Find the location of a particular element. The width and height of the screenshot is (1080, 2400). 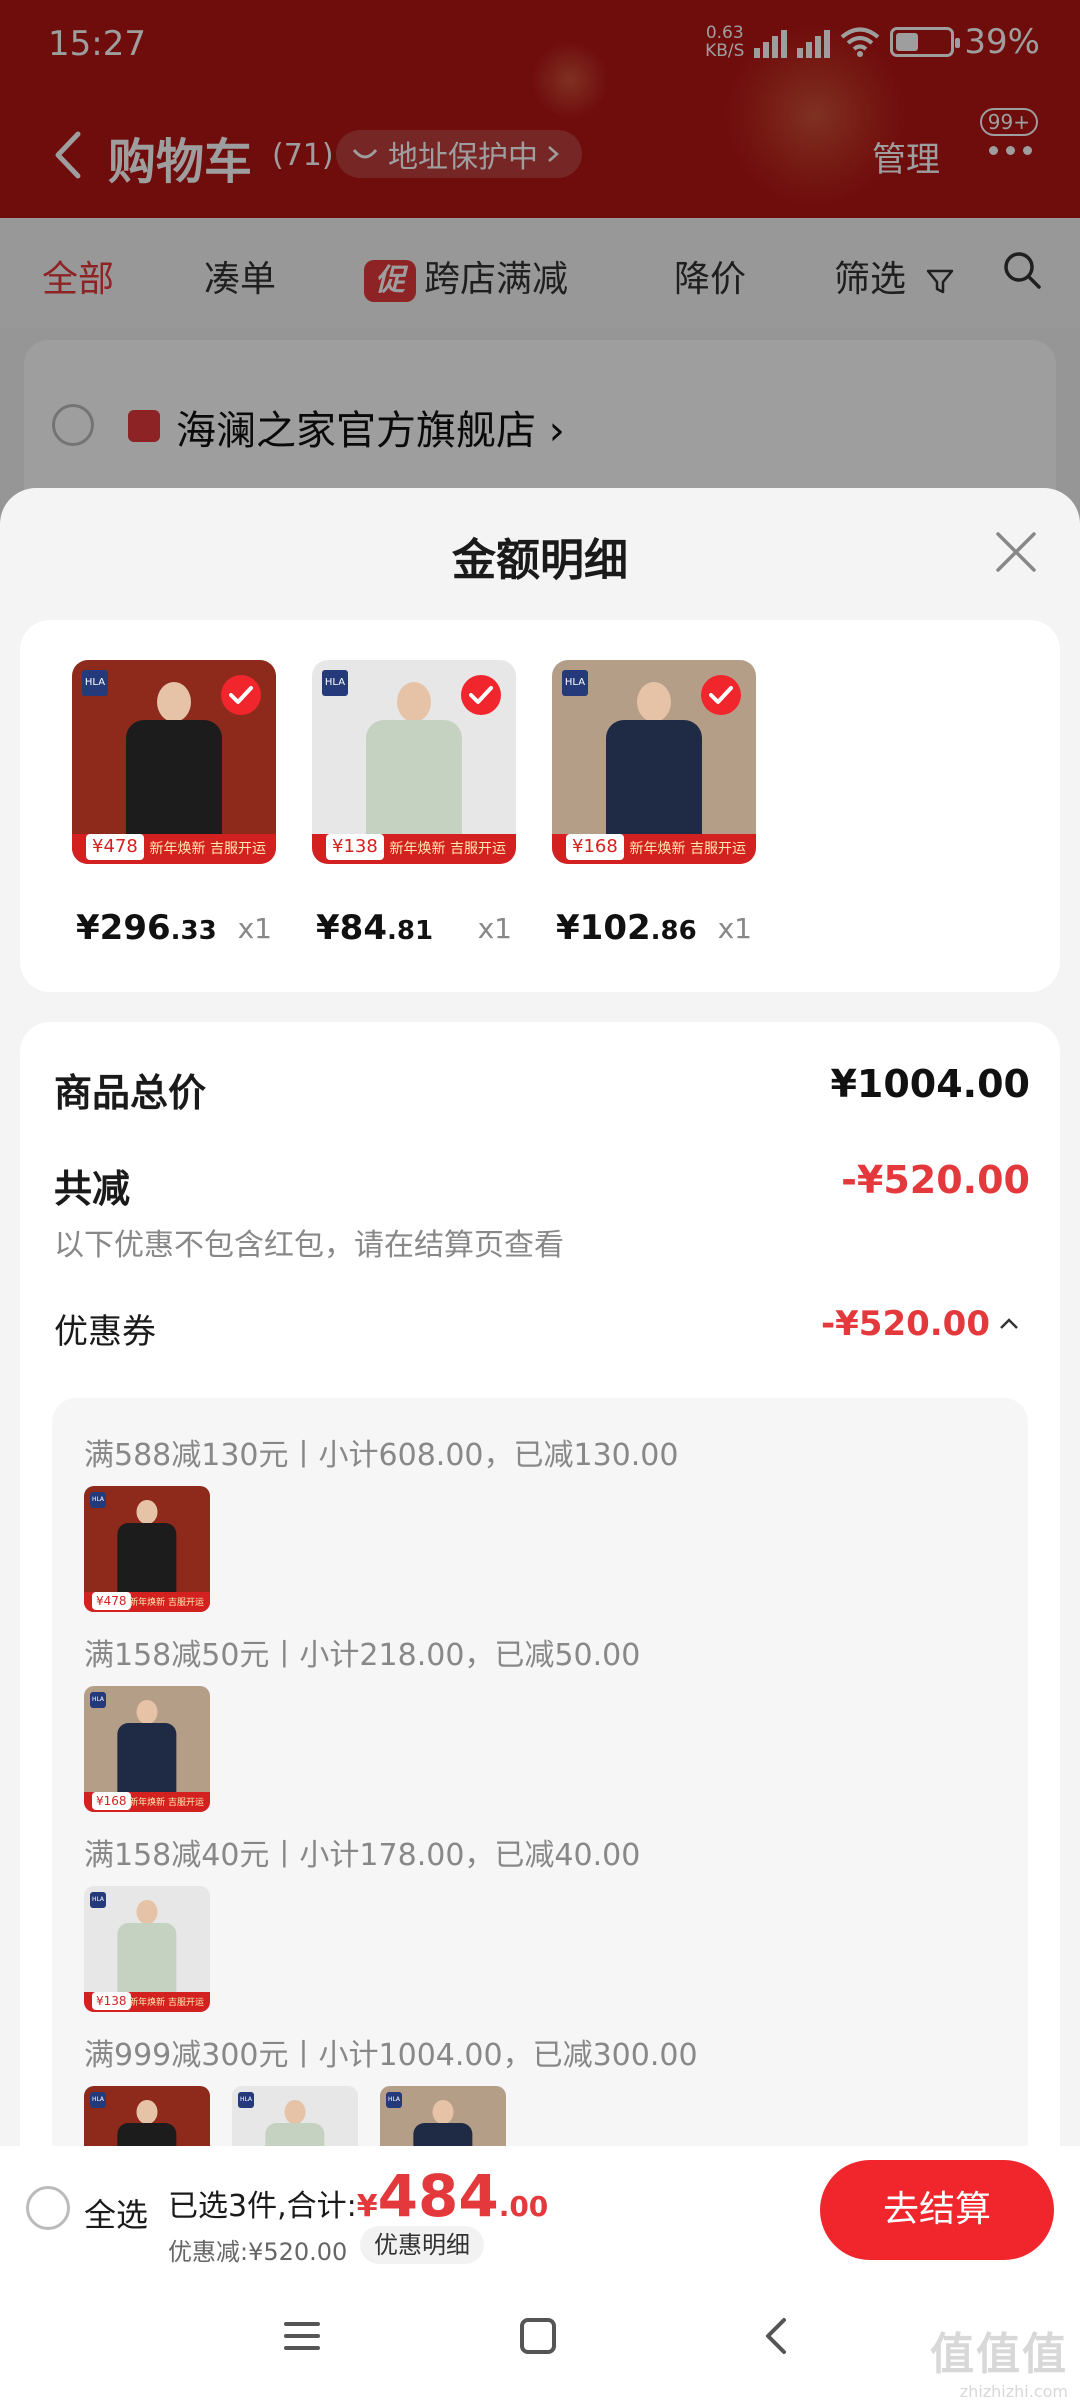

coupon-value: -¥520.00 is located at coordinates (905, 1324).